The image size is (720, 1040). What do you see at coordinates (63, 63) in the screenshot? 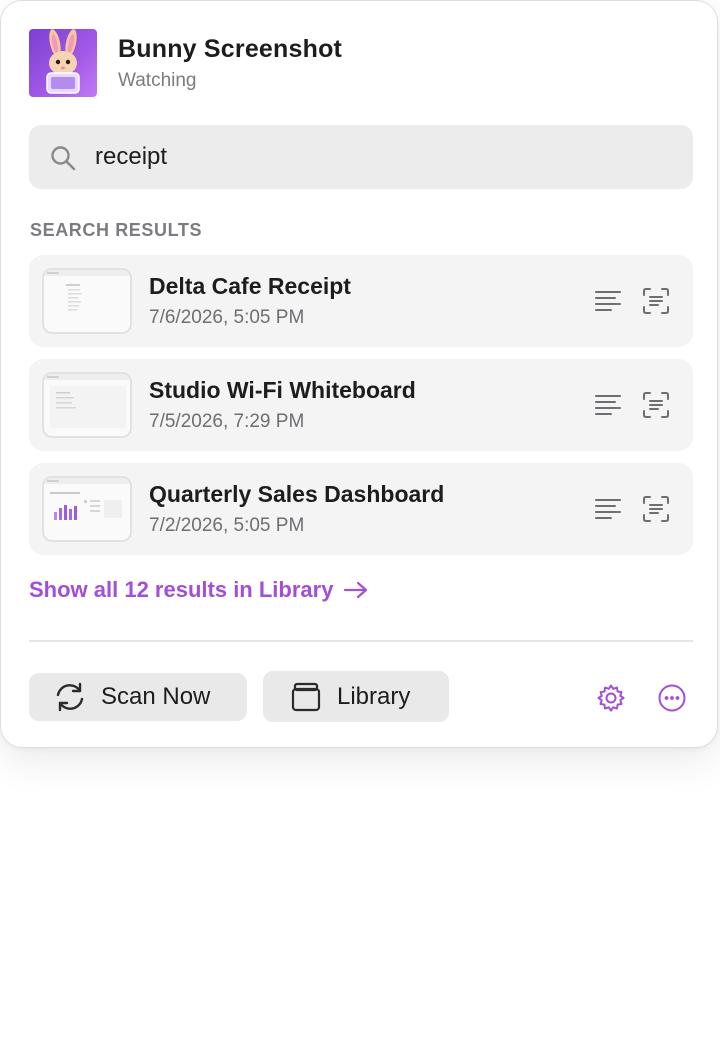
I see `app-logo` at bounding box center [63, 63].